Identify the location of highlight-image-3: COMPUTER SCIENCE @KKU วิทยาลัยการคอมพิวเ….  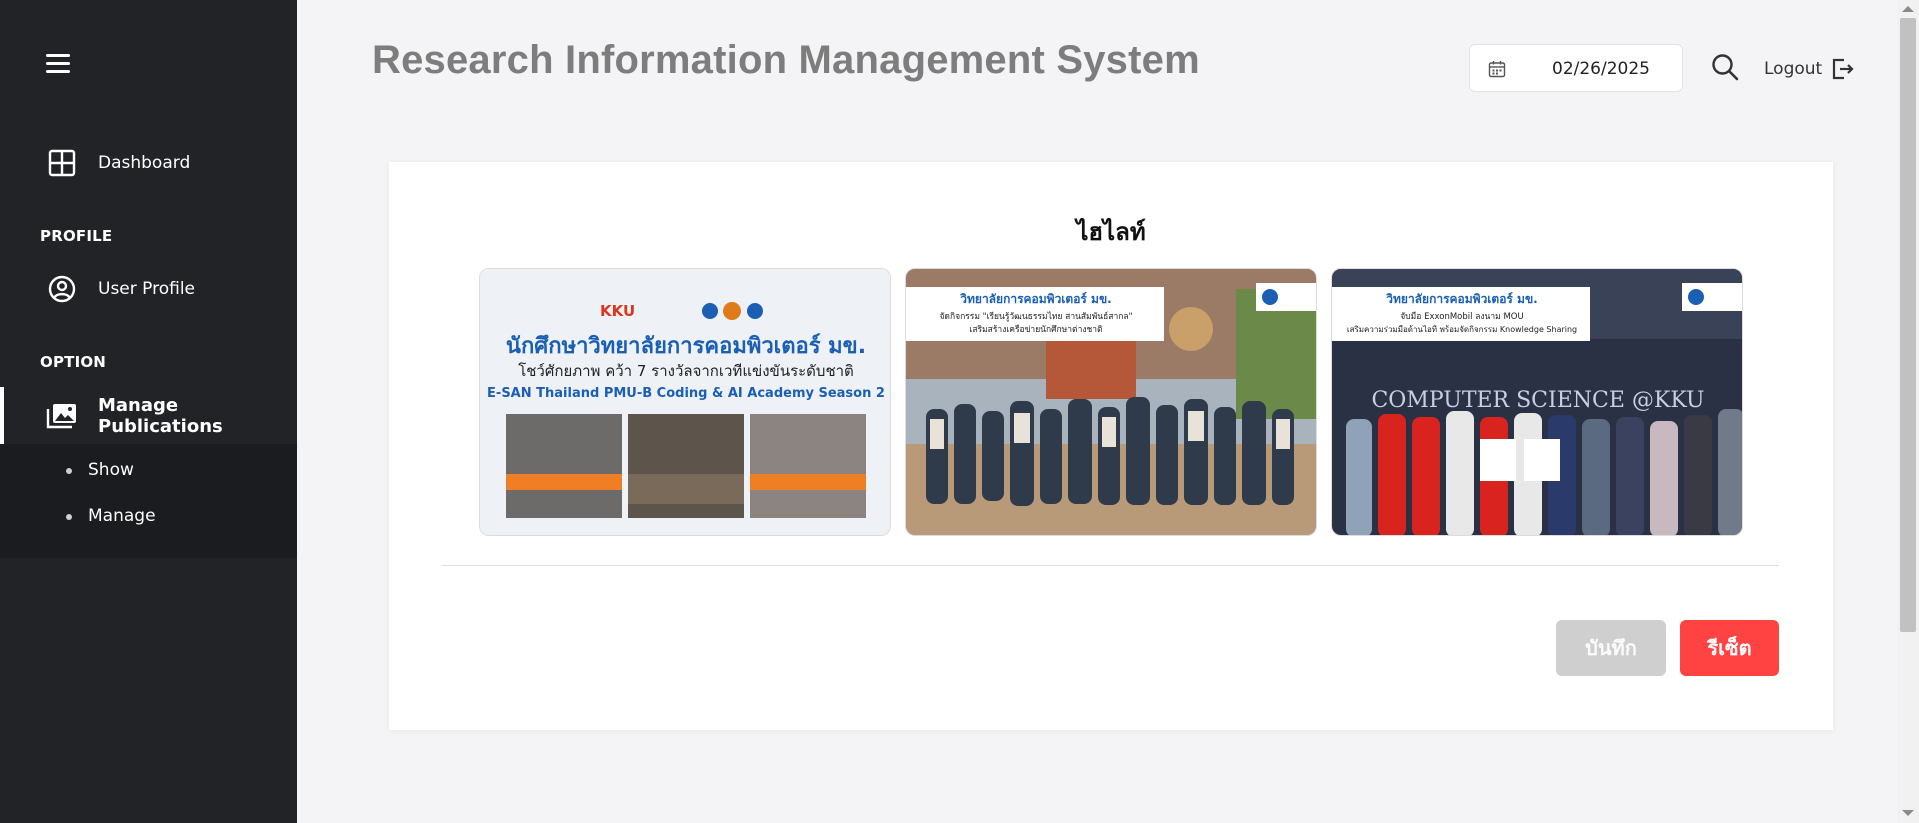
(1537, 402).